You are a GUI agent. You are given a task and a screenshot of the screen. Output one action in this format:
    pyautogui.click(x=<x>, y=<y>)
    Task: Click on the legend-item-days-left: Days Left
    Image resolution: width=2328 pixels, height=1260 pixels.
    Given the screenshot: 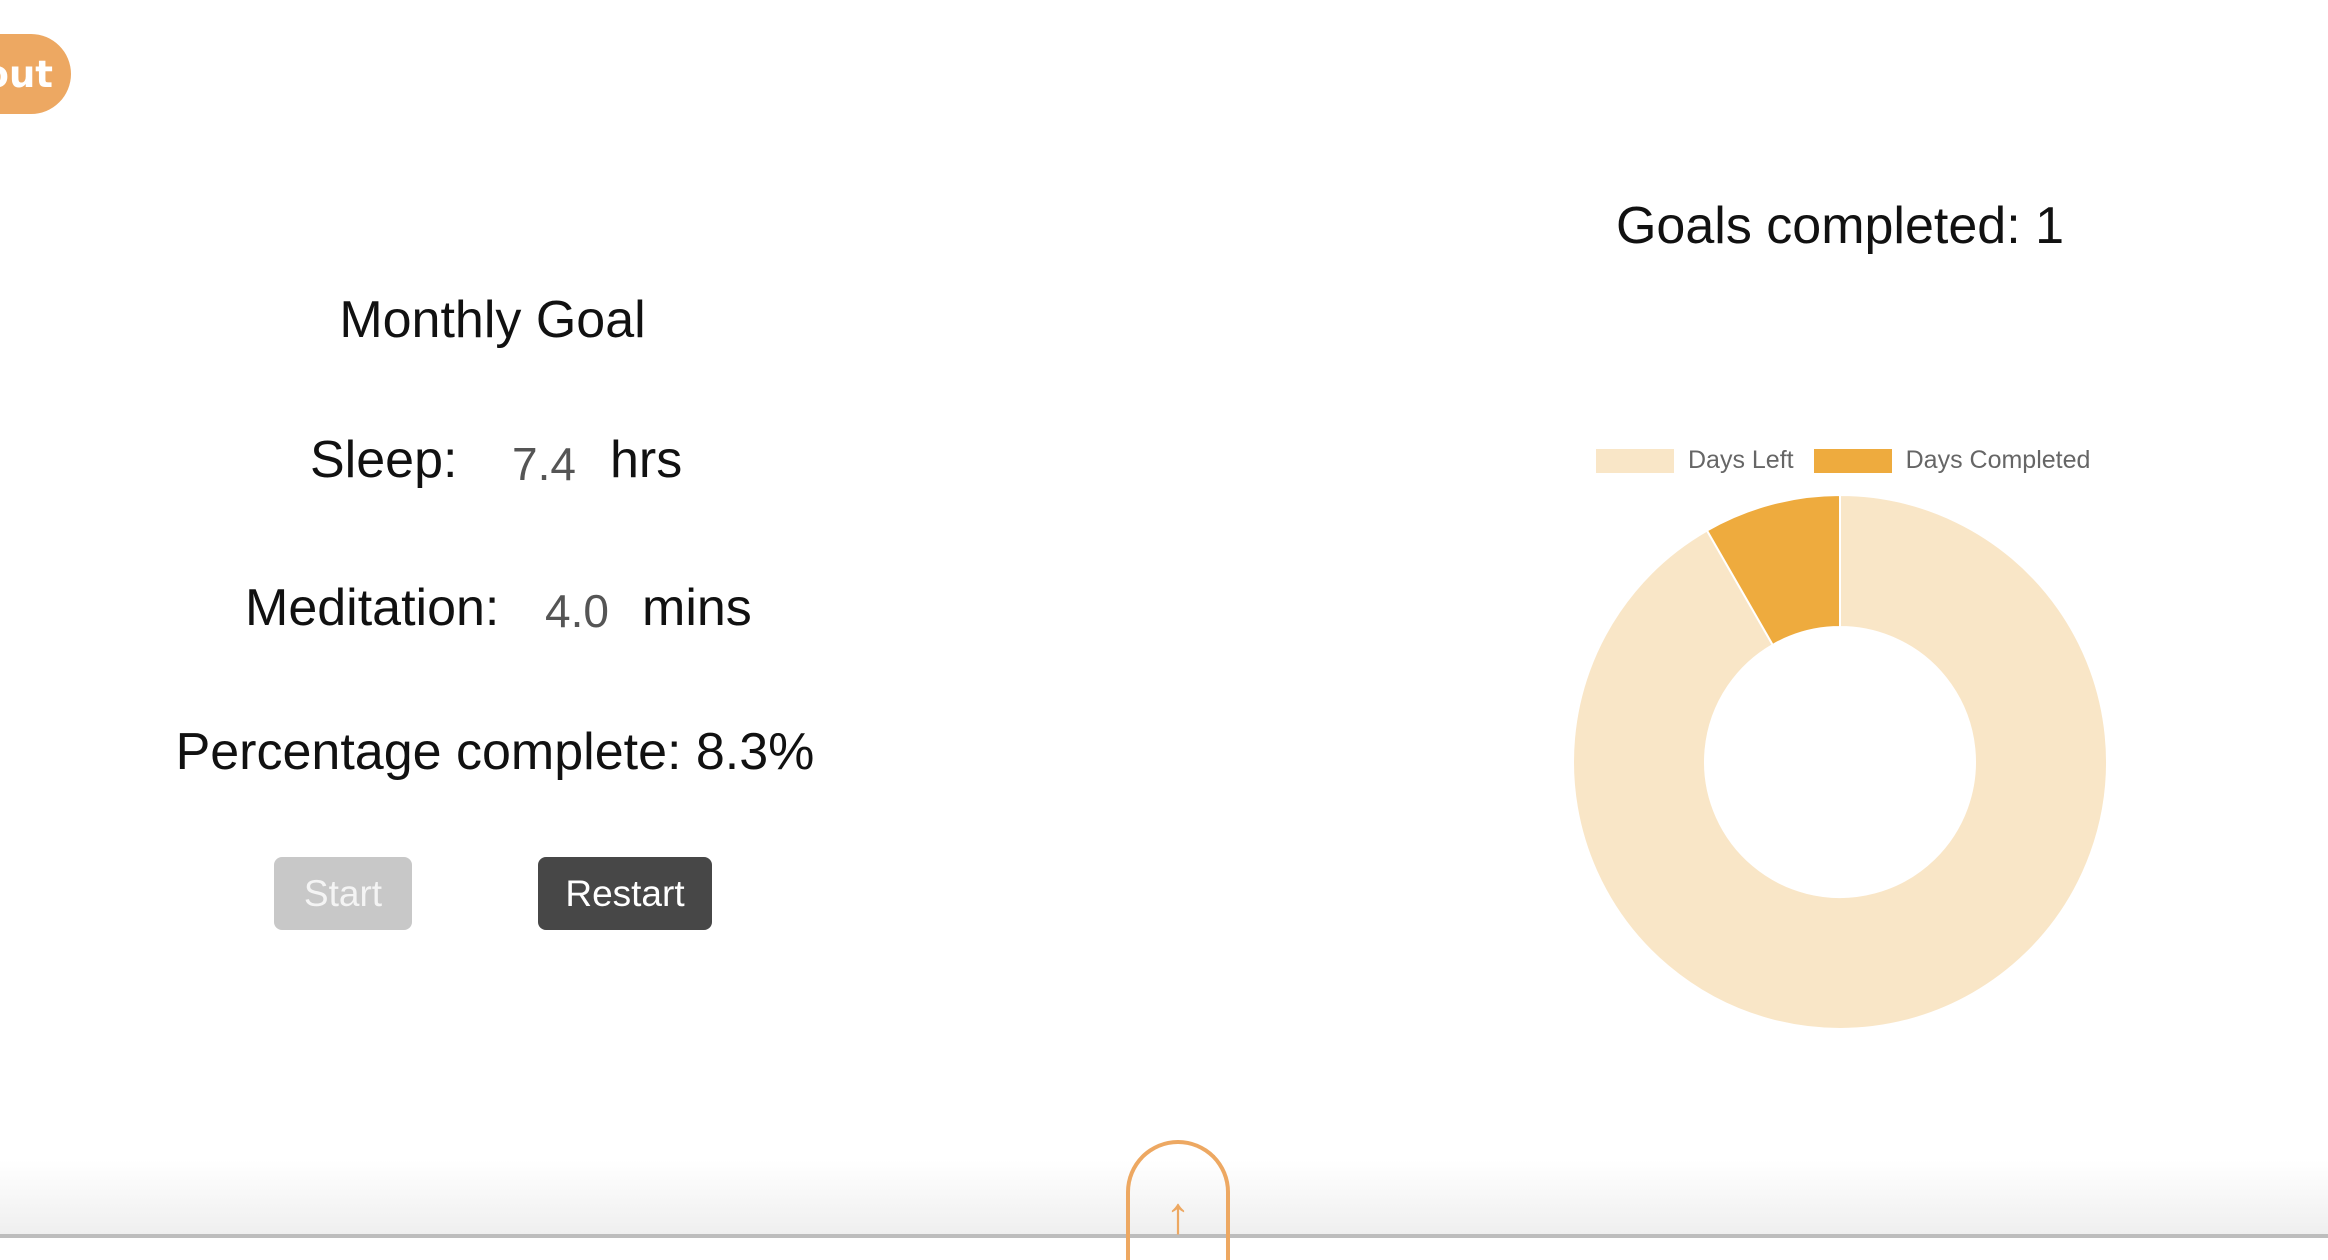 What is the action you would take?
    pyautogui.click(x=1695, y=460)
    